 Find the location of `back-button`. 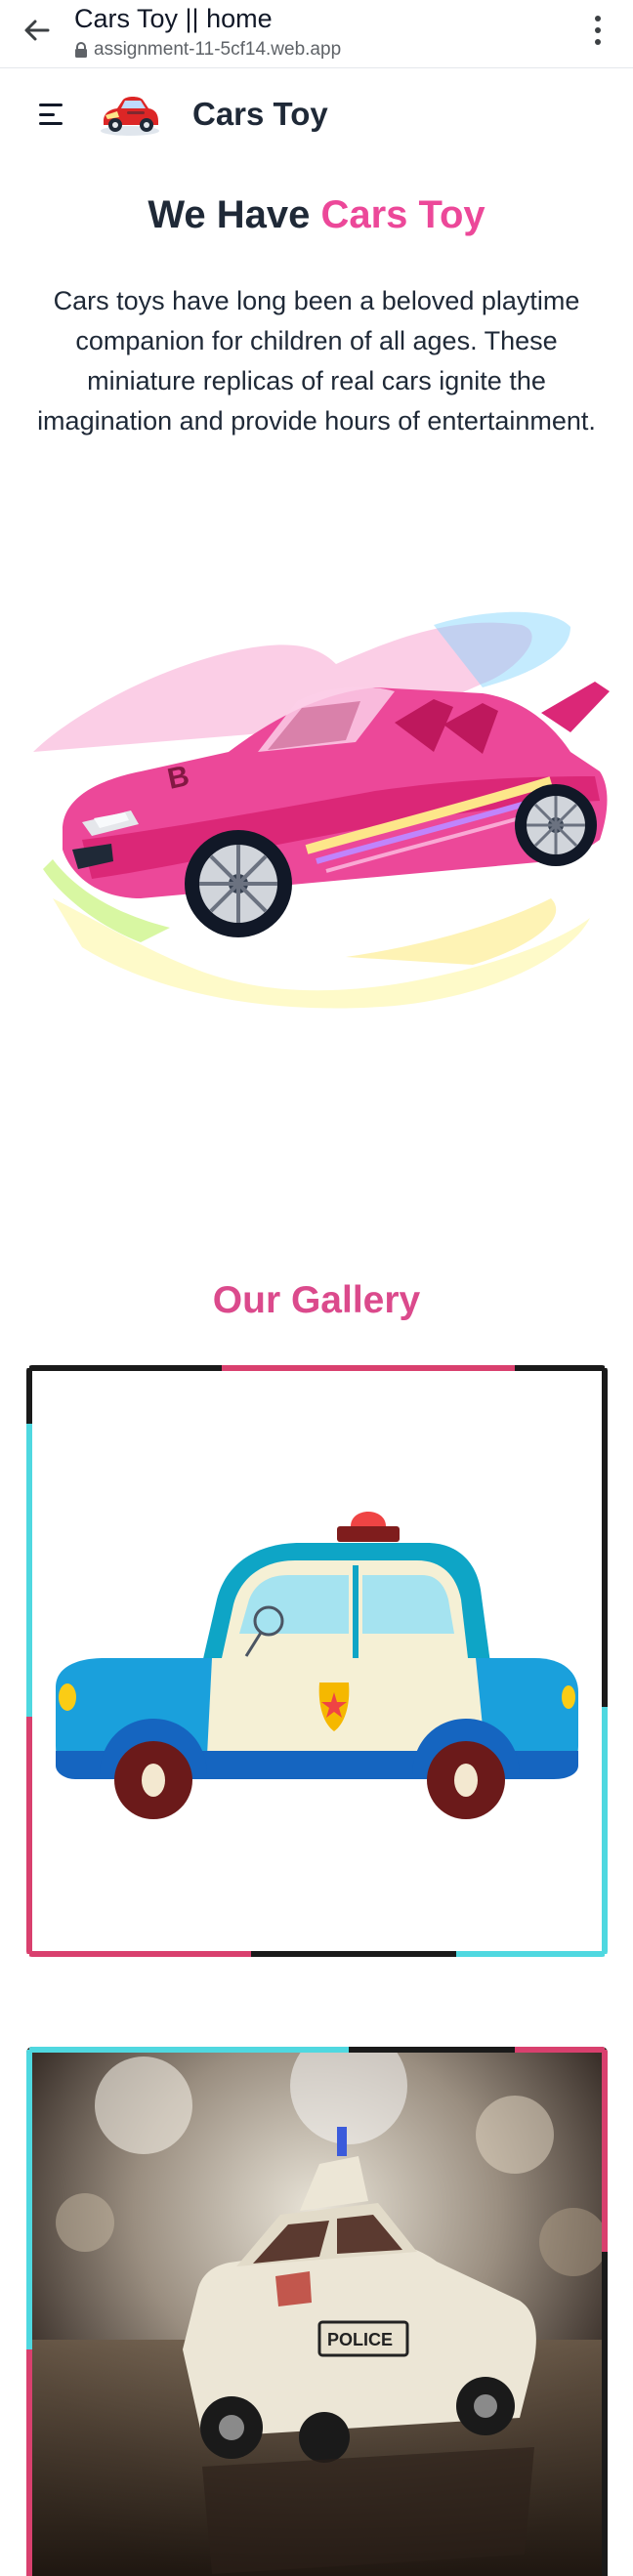

back-button is located at coordinates (36, 30).